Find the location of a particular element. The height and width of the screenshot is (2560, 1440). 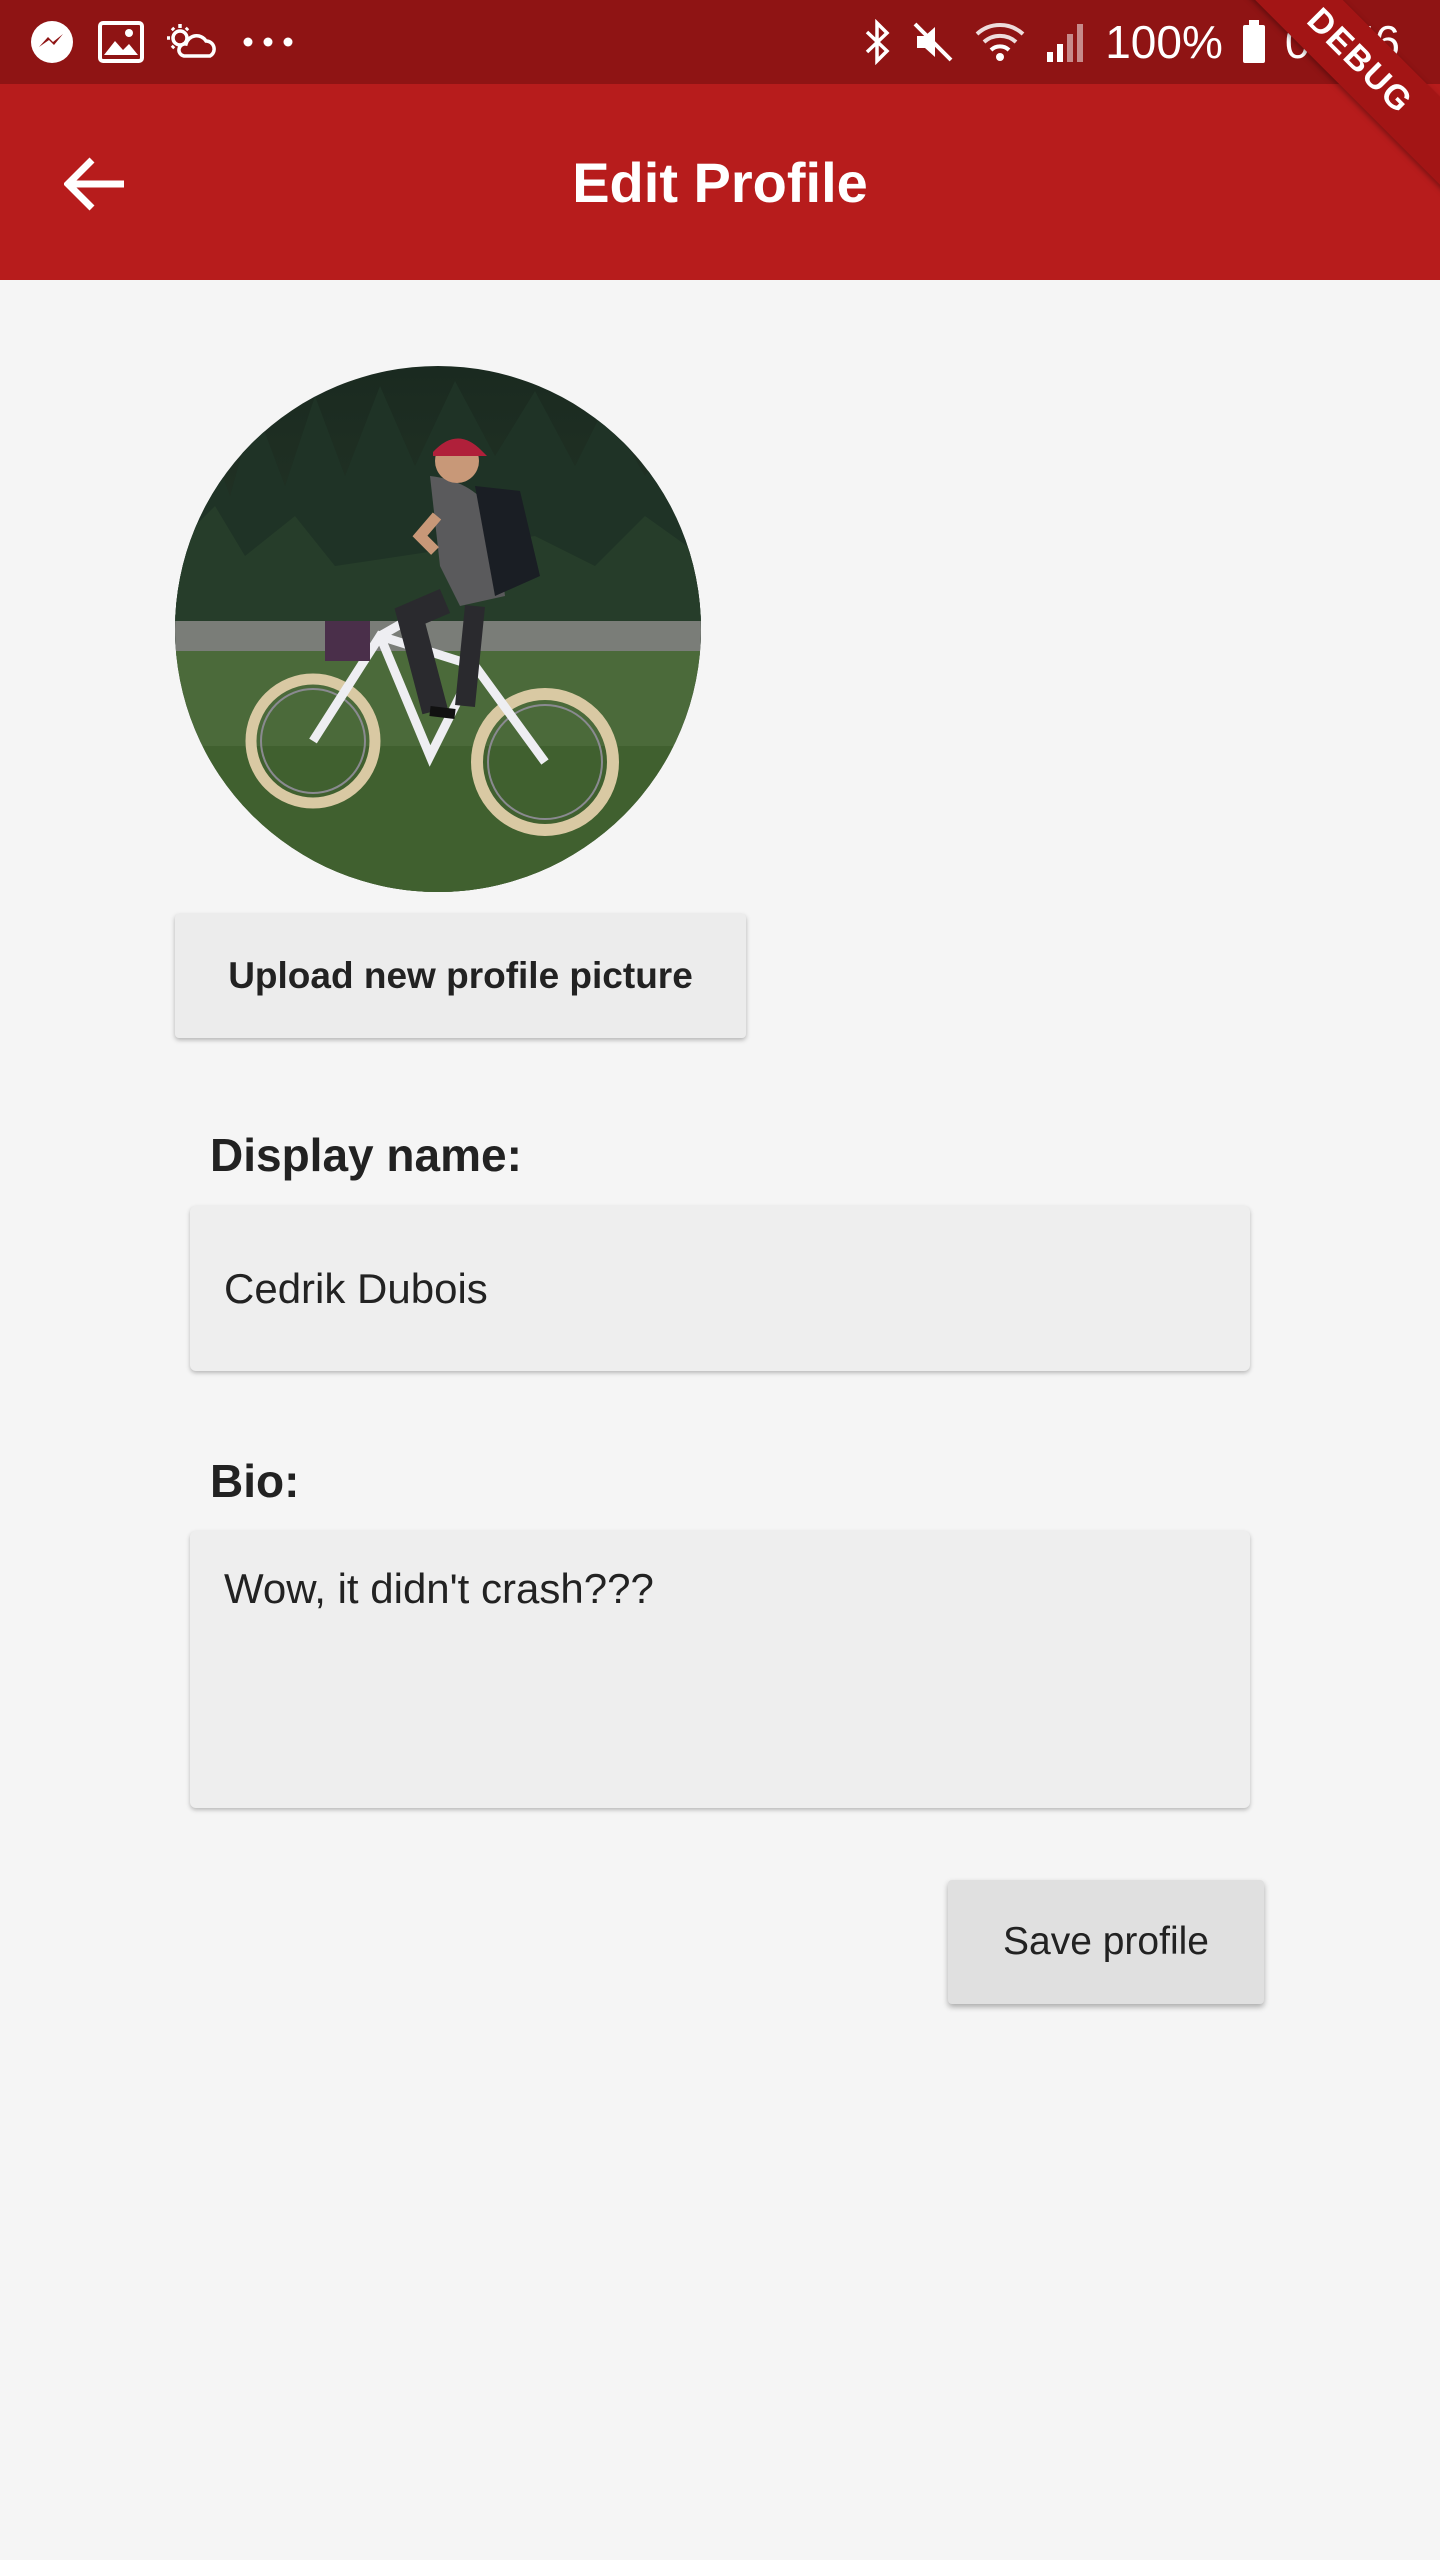

debug-banner-clip: DEBUG is located at coordinates (1320, 120).